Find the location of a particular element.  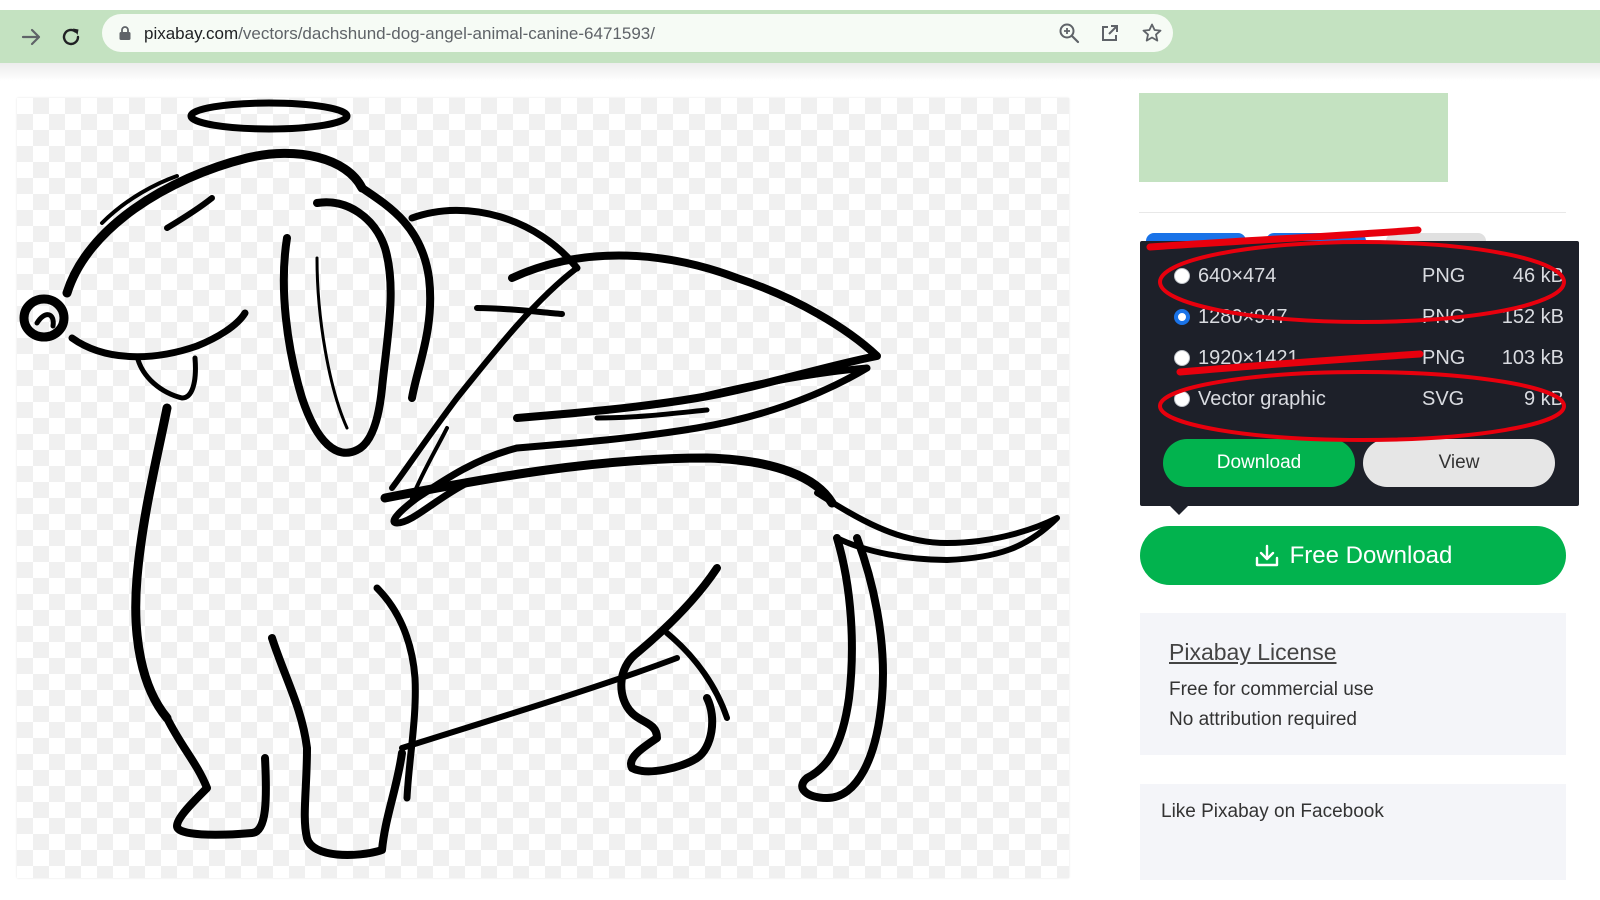

radio-640x474 is located at coordinates (1182, 276).